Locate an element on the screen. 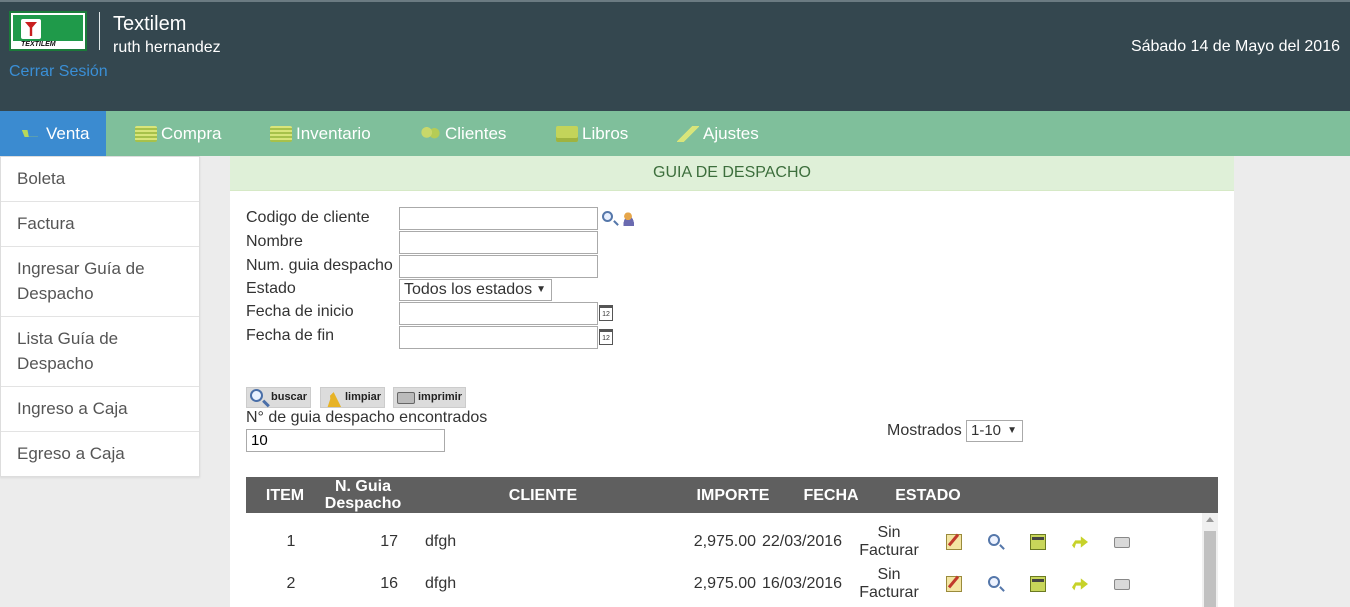 This screenshot has width=1350, height=607. nav-item-label: Ajustes is located at coordinates (731, 133).